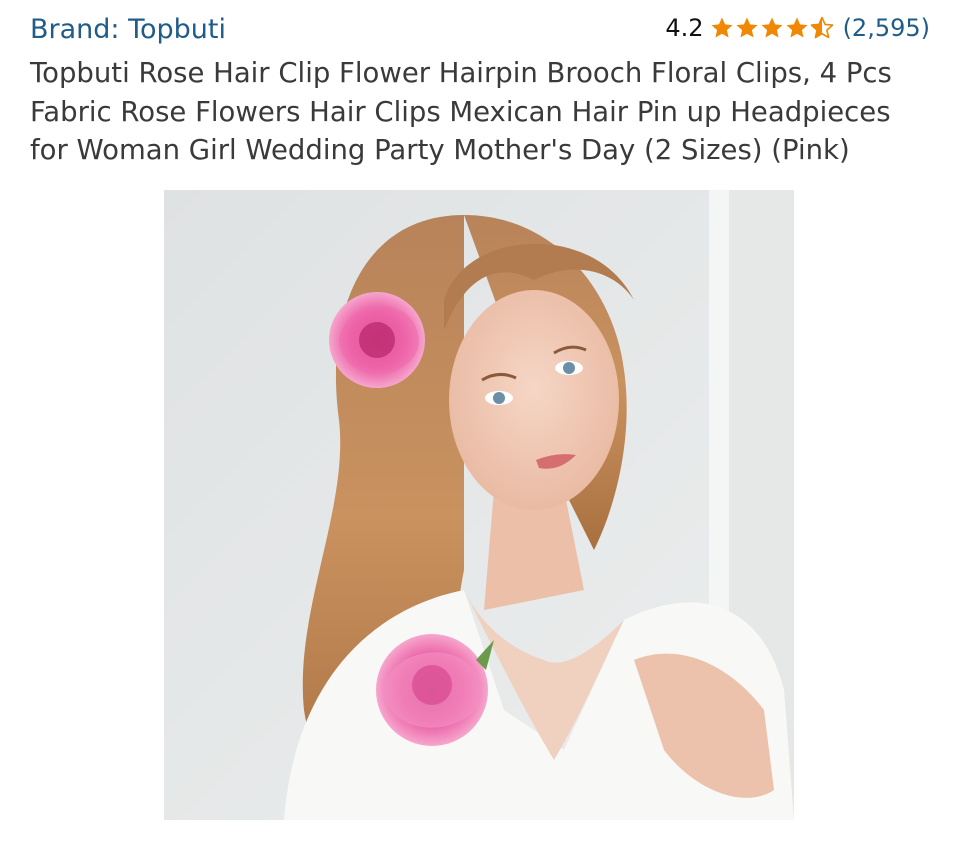 The image size is (960, 860). Describe the element at coordinates (886, 28) in the screenshot. I see `rating-count-link: (2,595)` at that location.